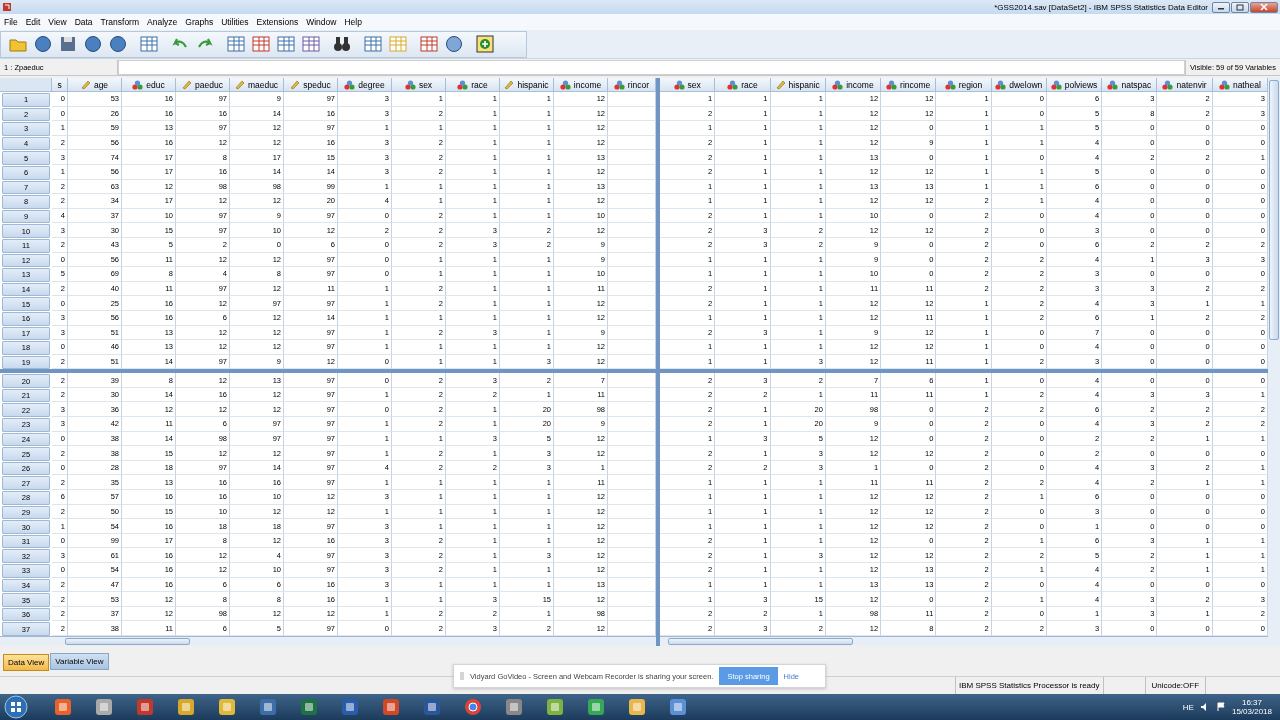  Describe the element at coordinates (237, 22) in the screenshot. I see `menu-item: Utilities` at that location.